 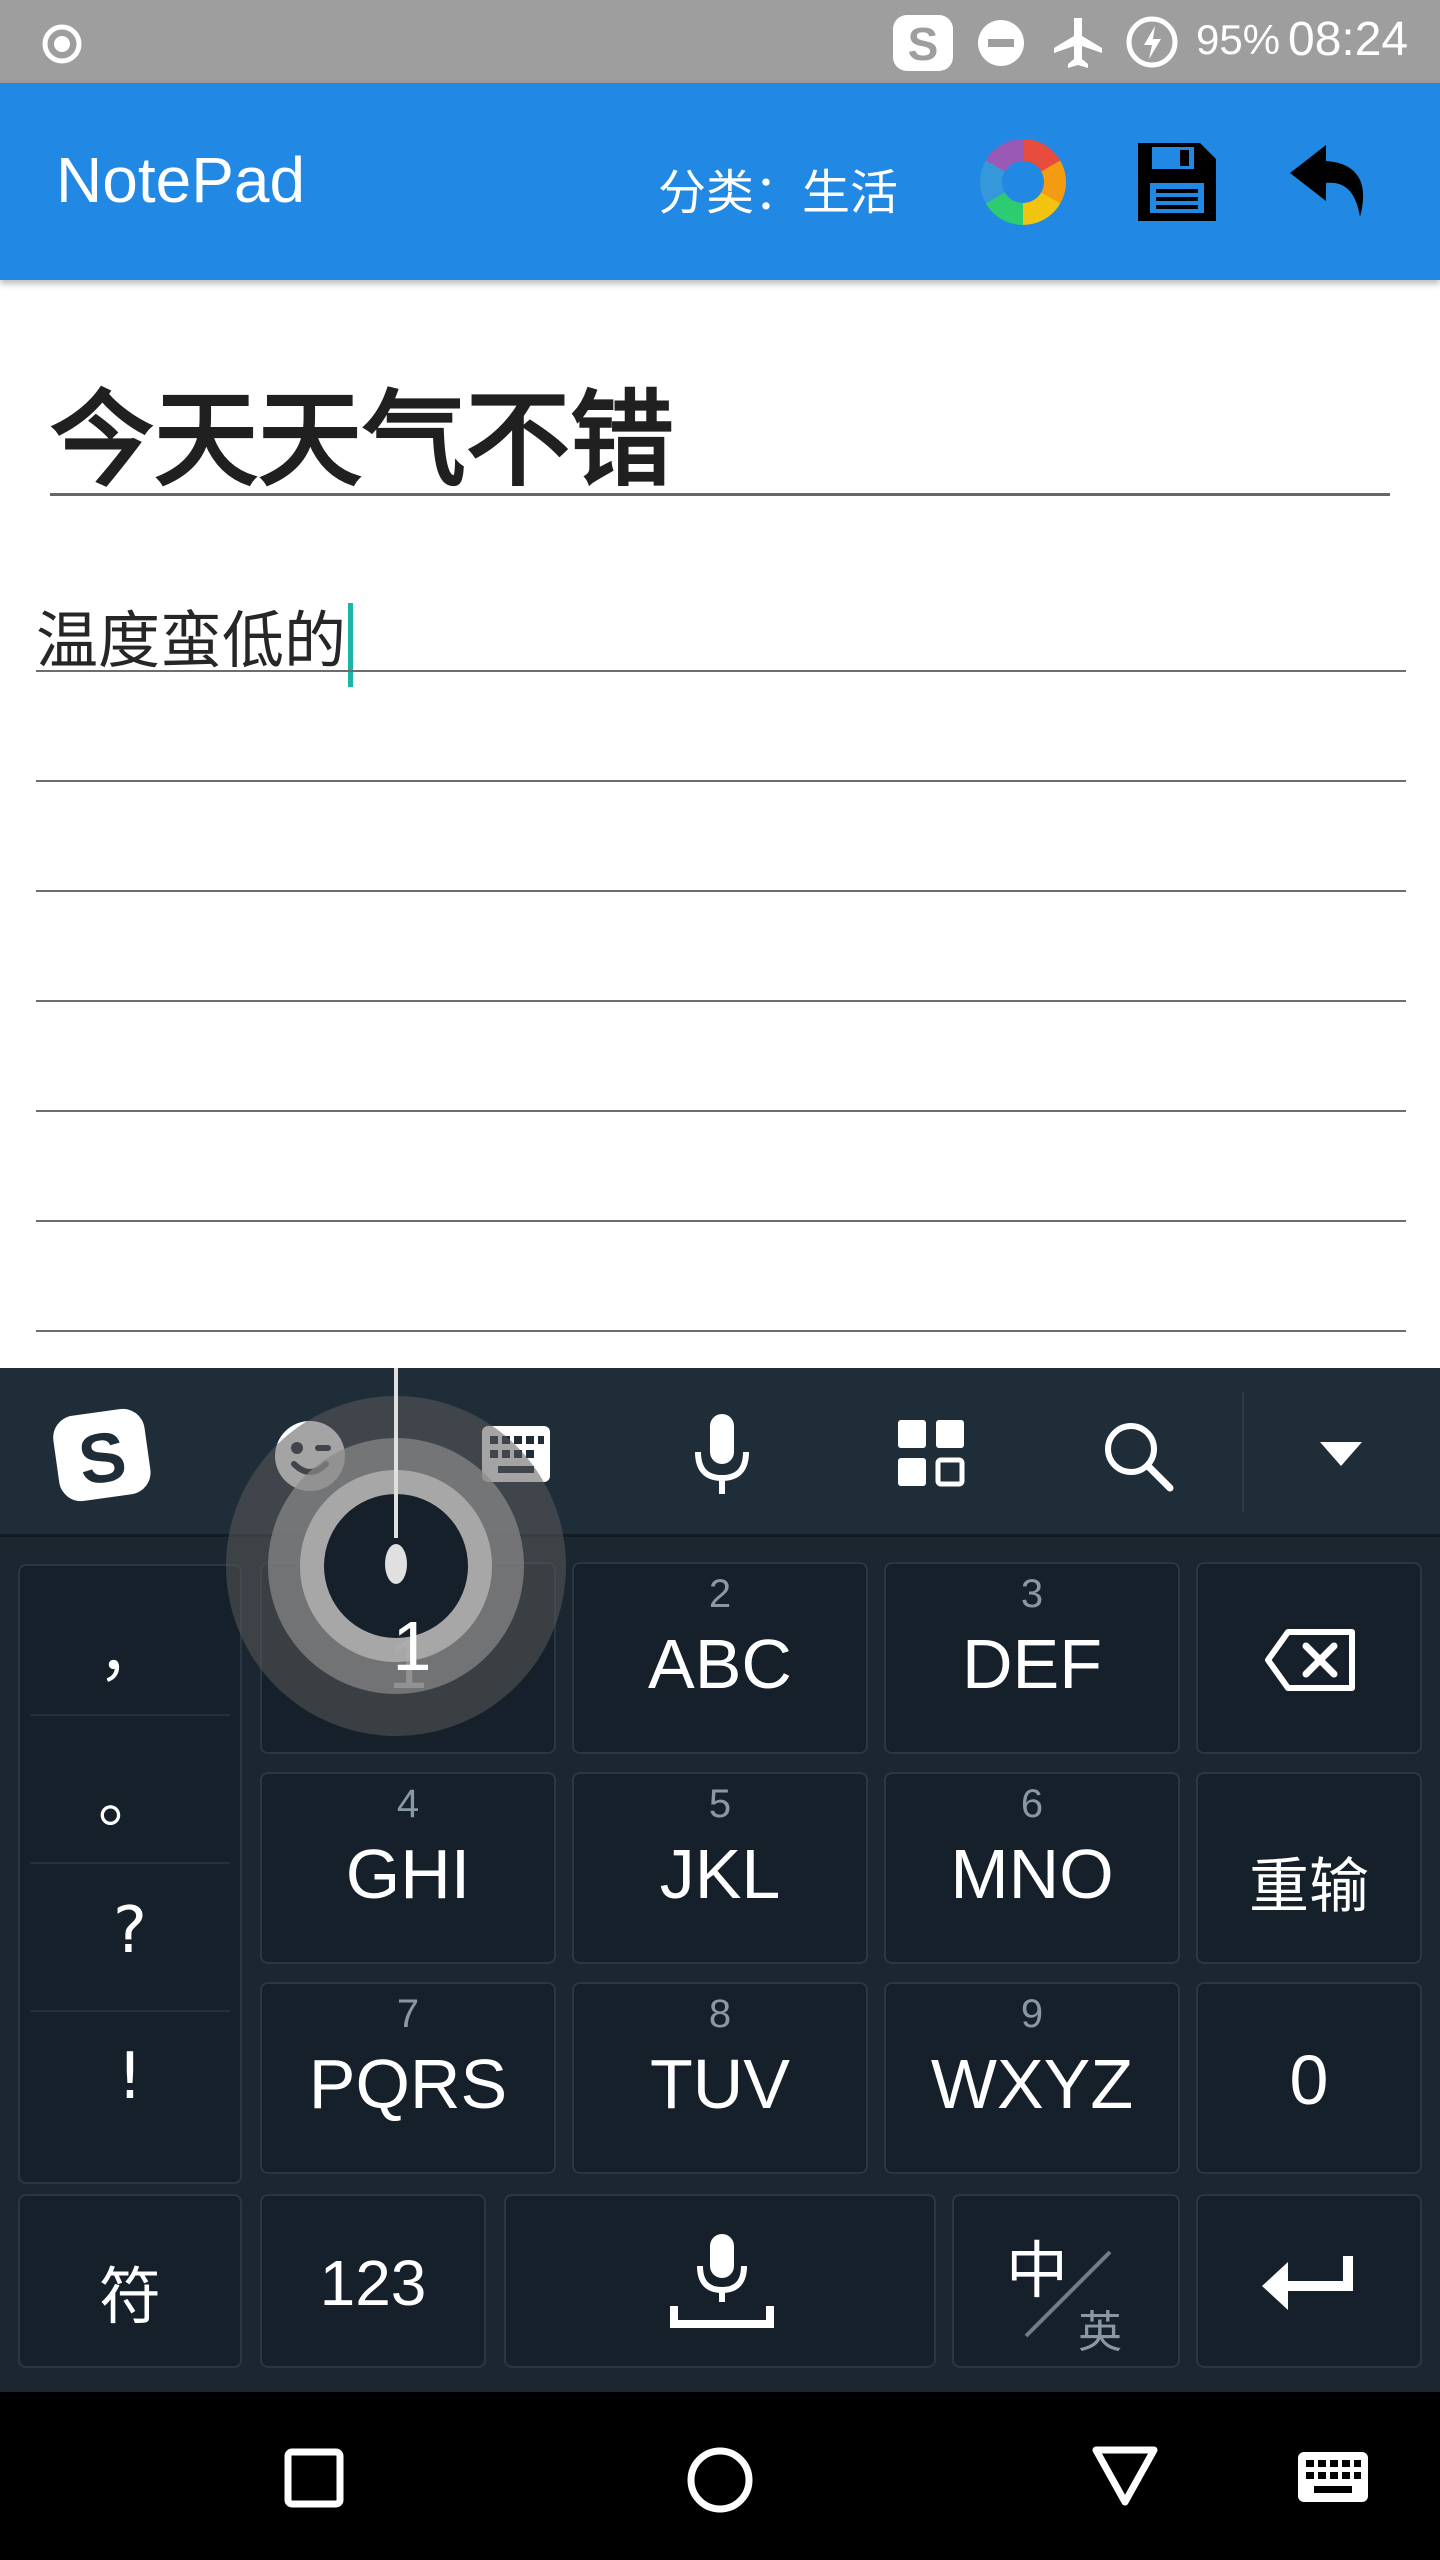 What do you see at coordinates (720, 423) in the screenshot?
I see `note-title-input: 今天天气不错` at bounding box center [720, 423].